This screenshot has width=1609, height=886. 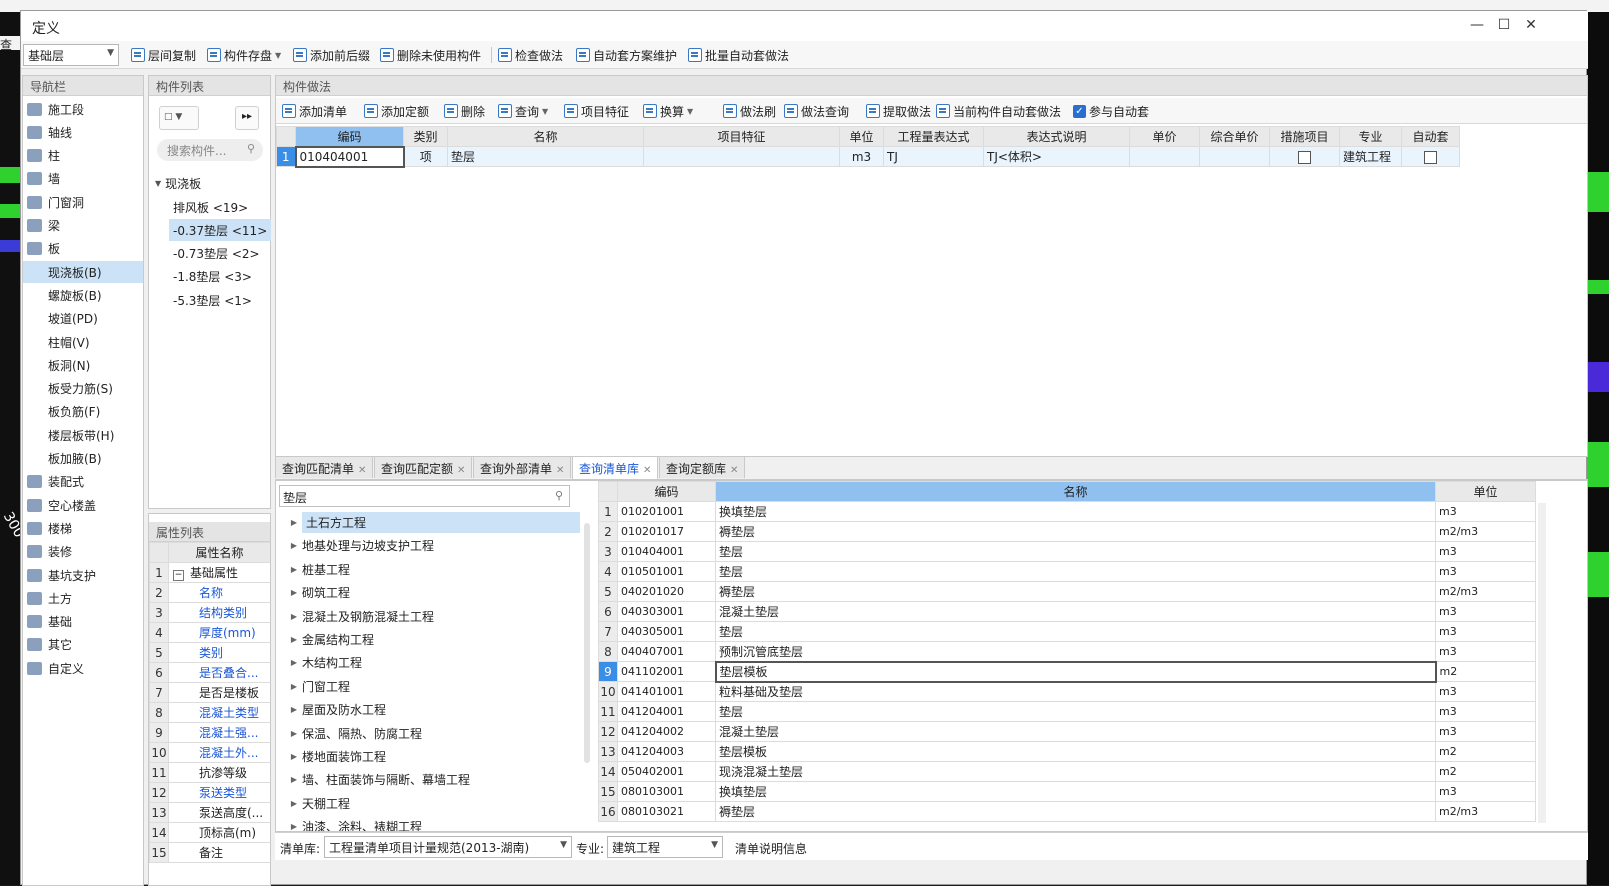 What do you see at coordinates (318, 686) in the screenshot?
I see `library-tree-item: ▶ 门窗工程` at bounding box center [318, 686].